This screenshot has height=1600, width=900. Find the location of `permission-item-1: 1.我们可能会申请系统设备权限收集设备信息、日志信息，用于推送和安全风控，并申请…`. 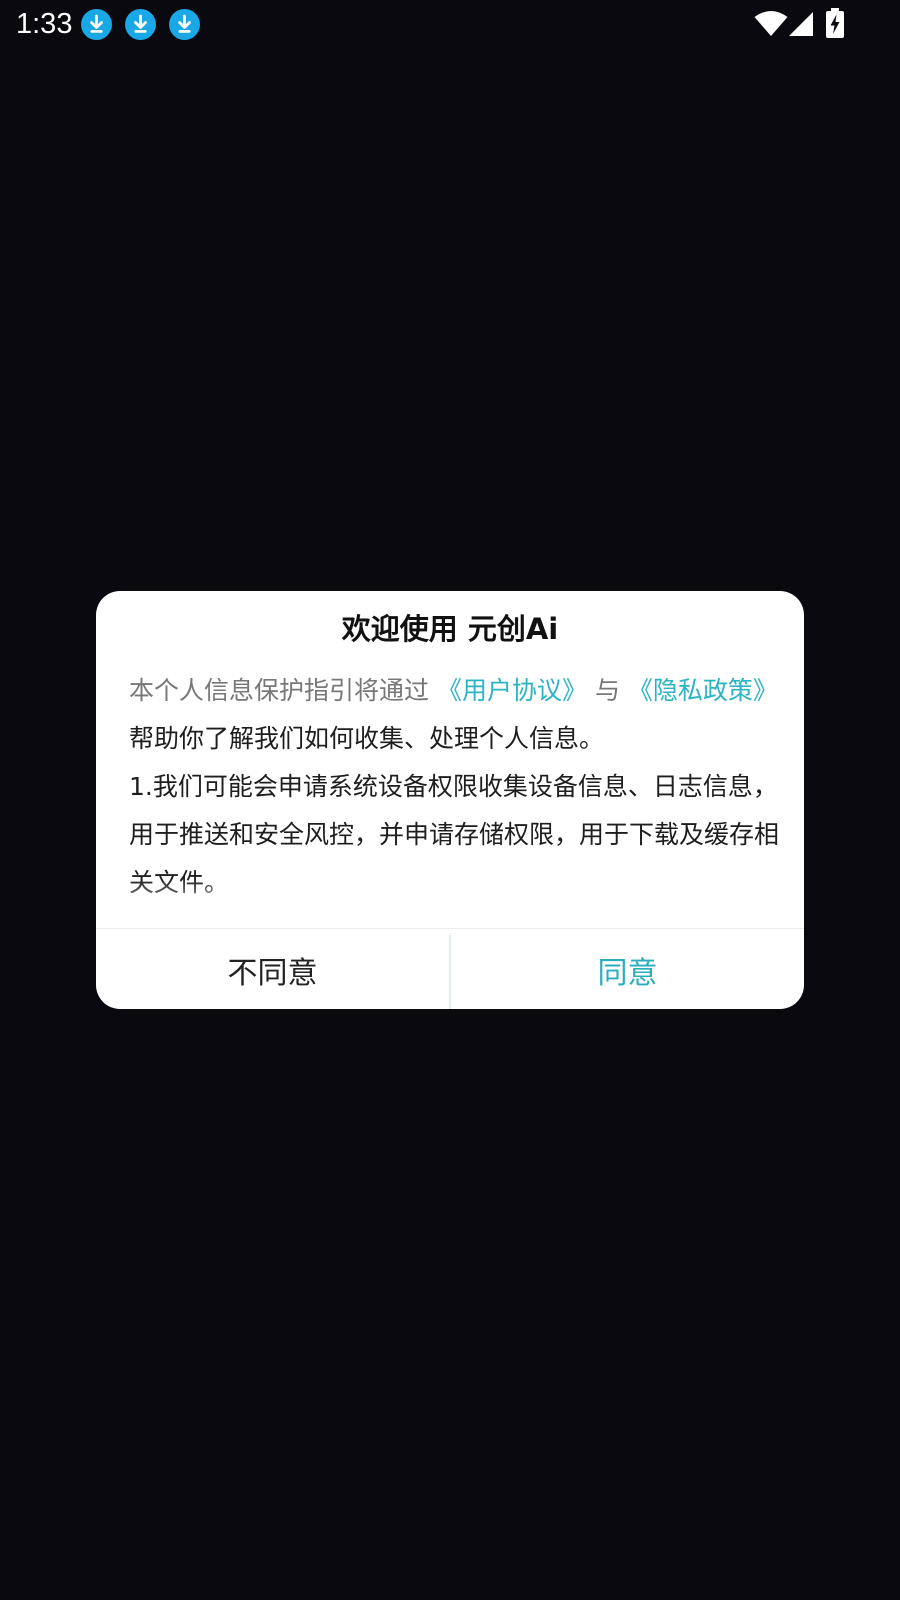

permission-item-1: 1.我们可能会申请系统设备权限收集设备信息、日志信息，用于推送和安全风控，并申请… is located at coordinates (454, 834).